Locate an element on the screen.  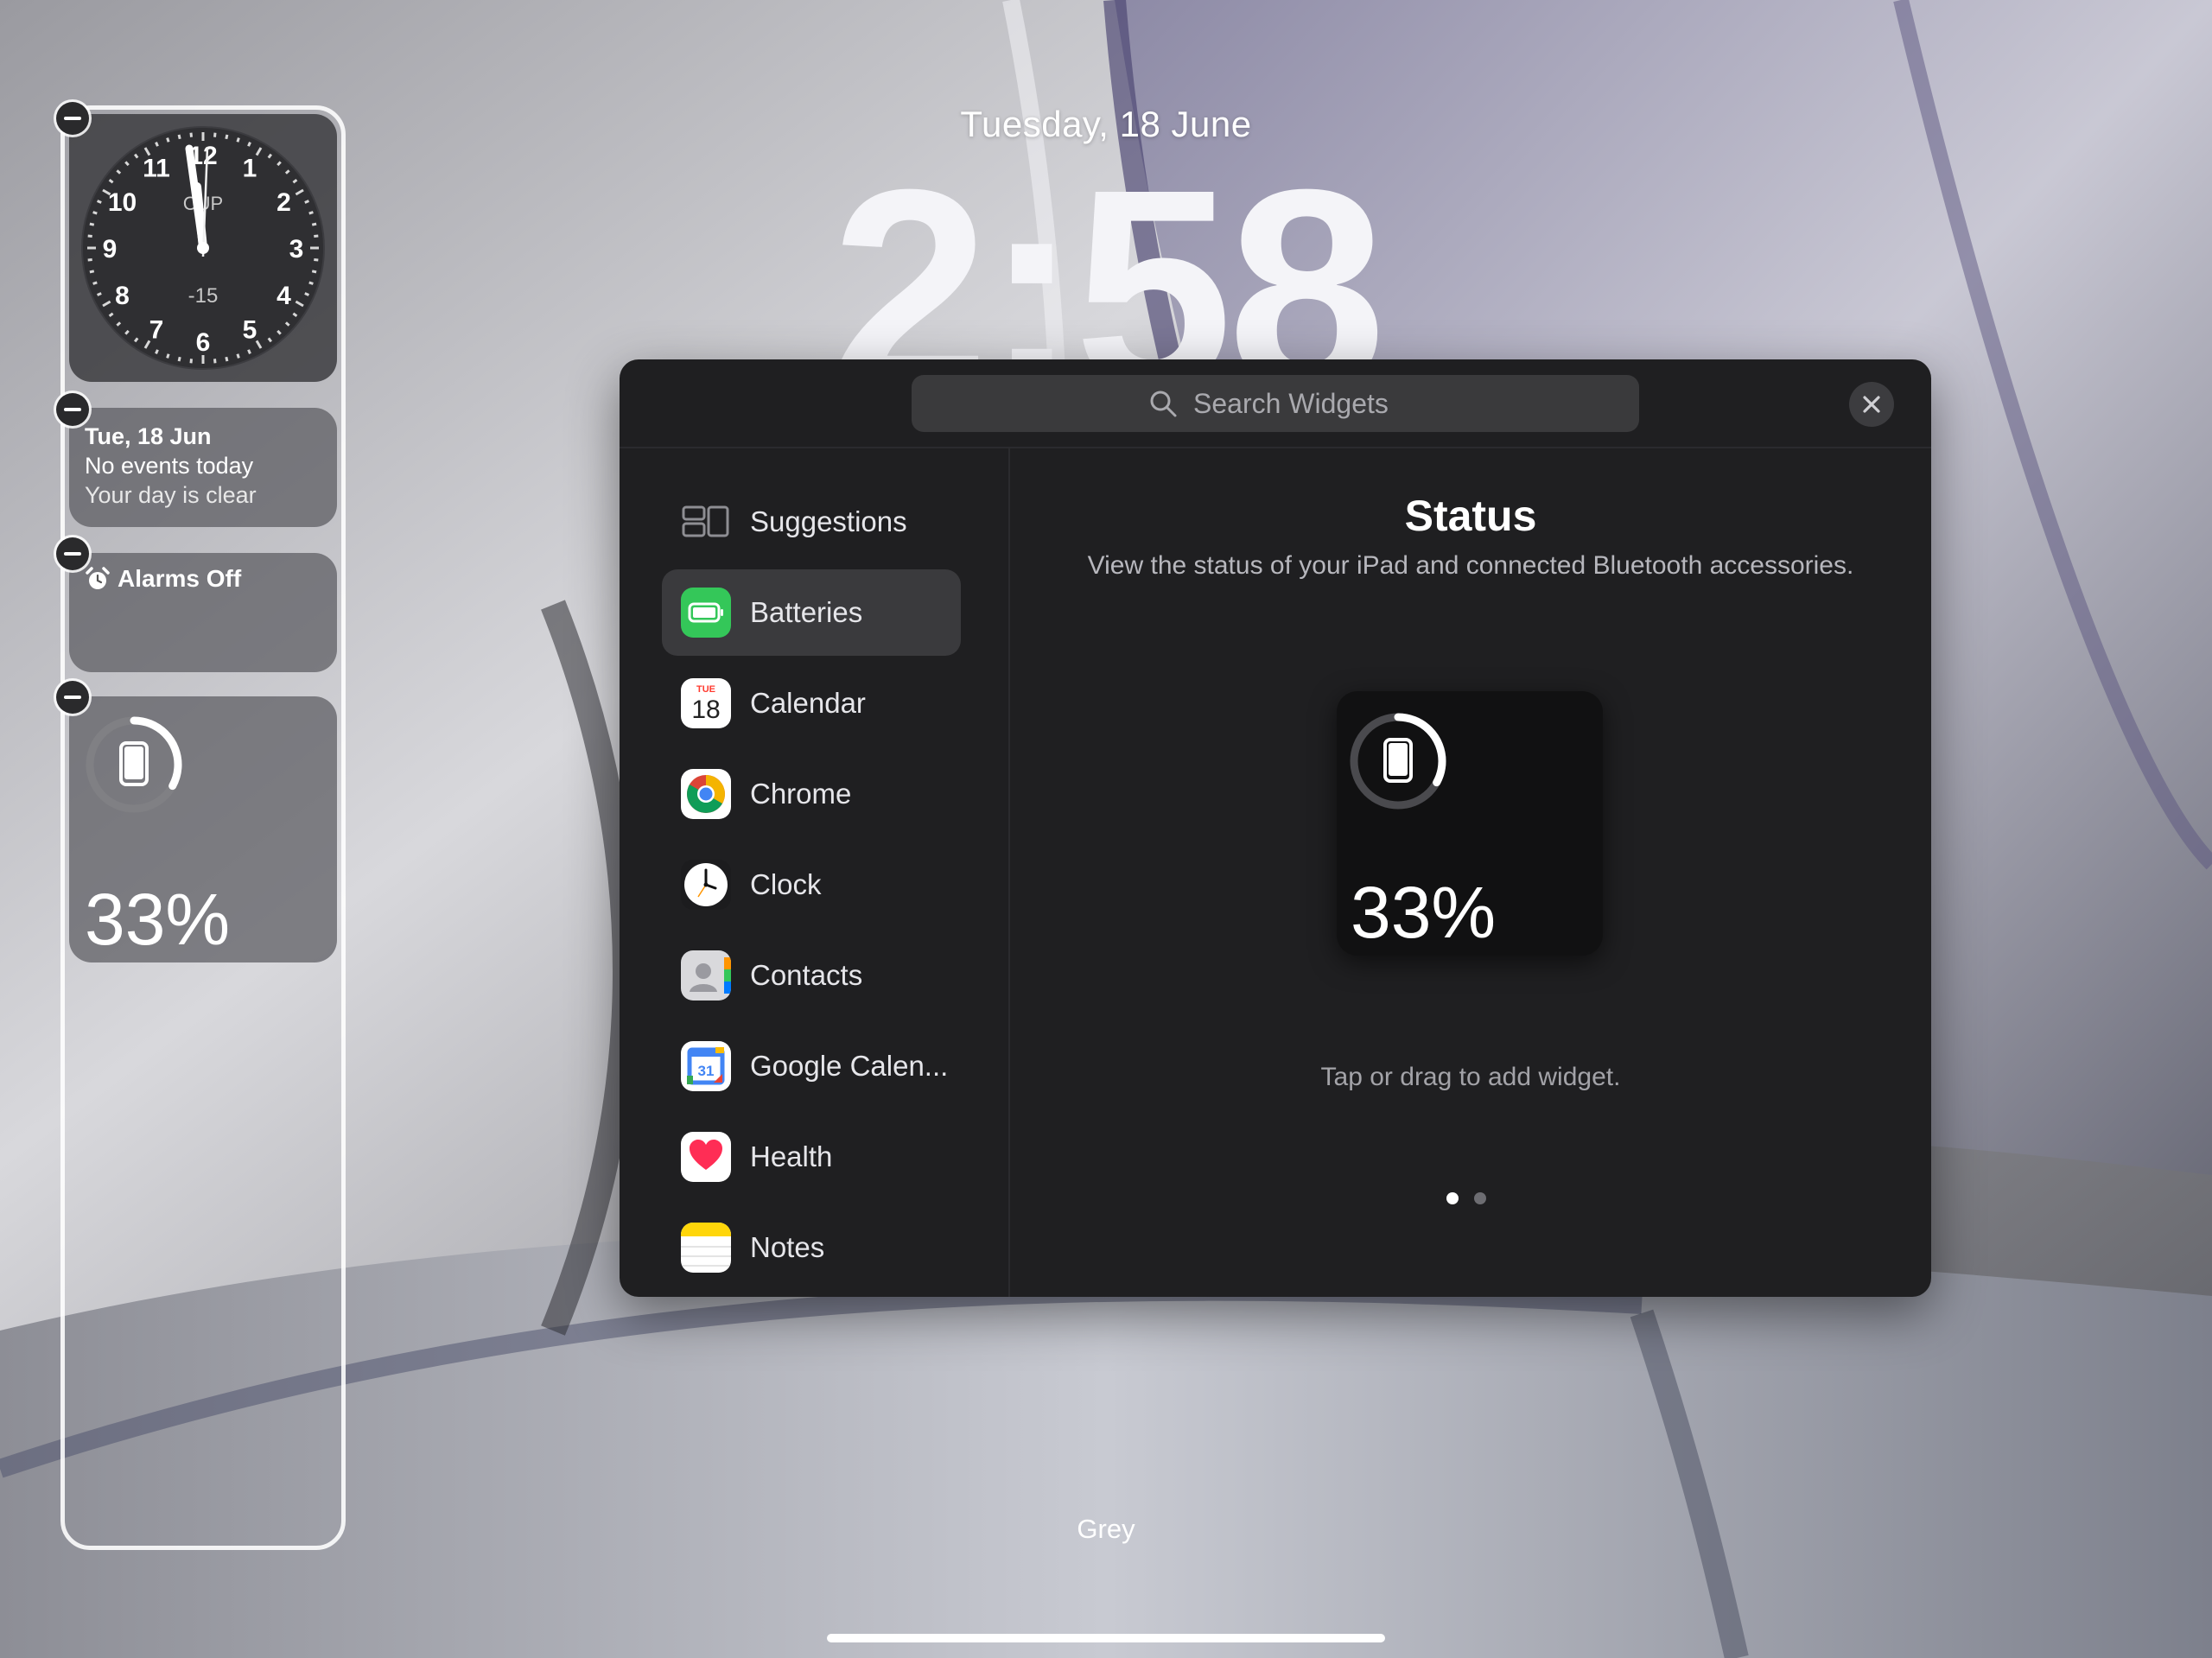
svg-text: TUE is located at coordinates (705, 689).